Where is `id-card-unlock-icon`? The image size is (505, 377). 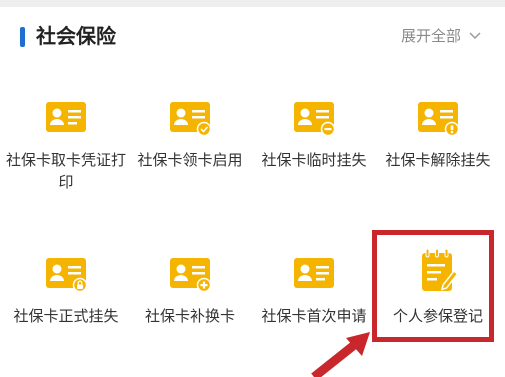
id-card-unlock-icon is located at coordinates (438, 119).